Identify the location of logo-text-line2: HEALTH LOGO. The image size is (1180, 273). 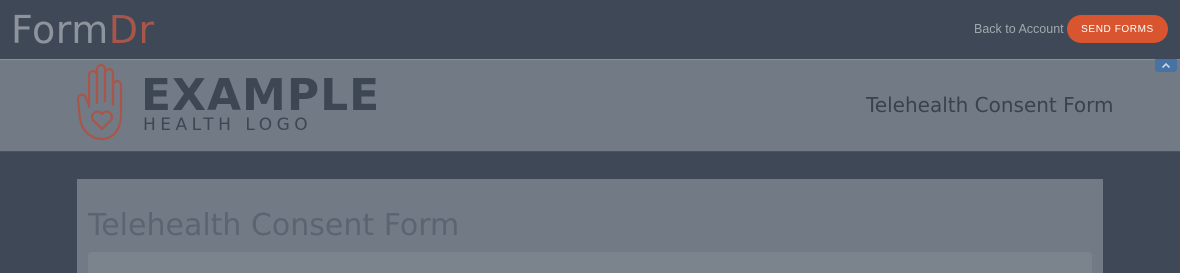
(228, 125).